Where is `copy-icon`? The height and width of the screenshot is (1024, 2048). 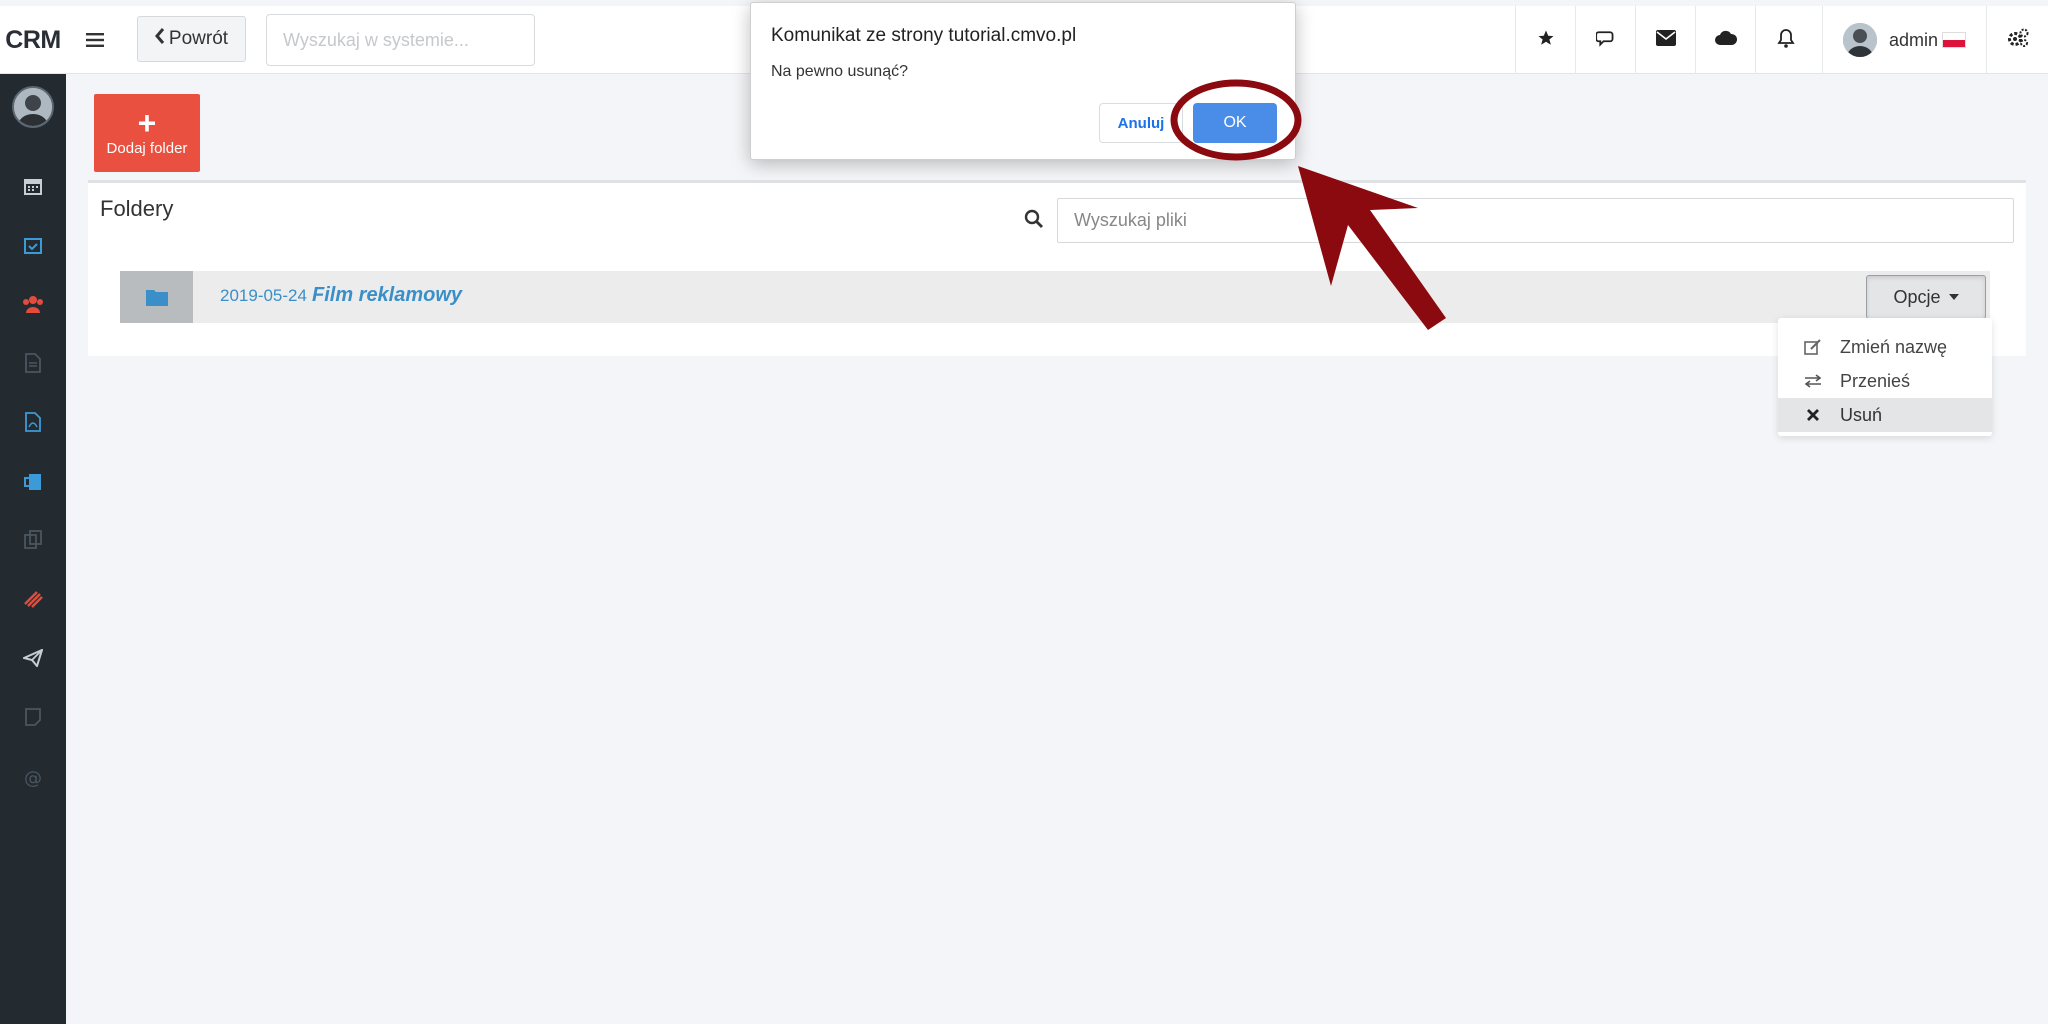 copy-icon is located at coordinates (33, 542).